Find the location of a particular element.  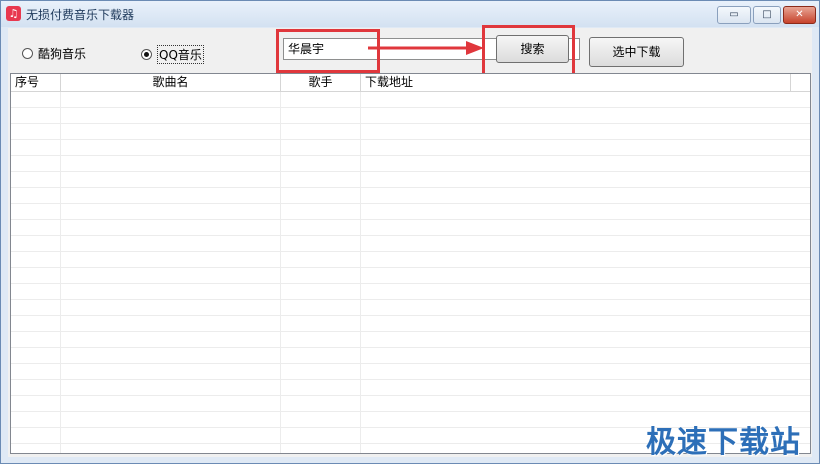

radio-qq-music: QQ音乐 is located at coordinates (172, 54).